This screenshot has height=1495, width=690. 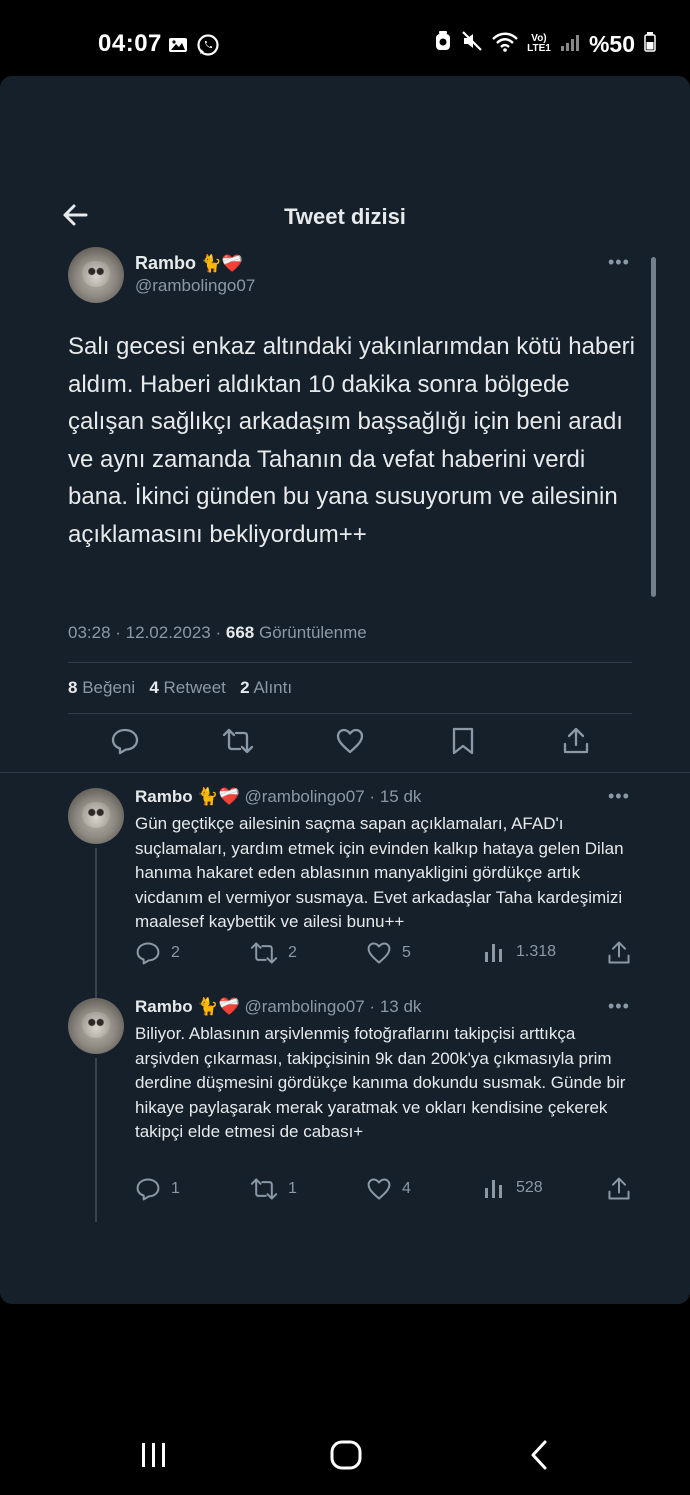 I want to click on views-action: 528, so click(x=512, y=1188).